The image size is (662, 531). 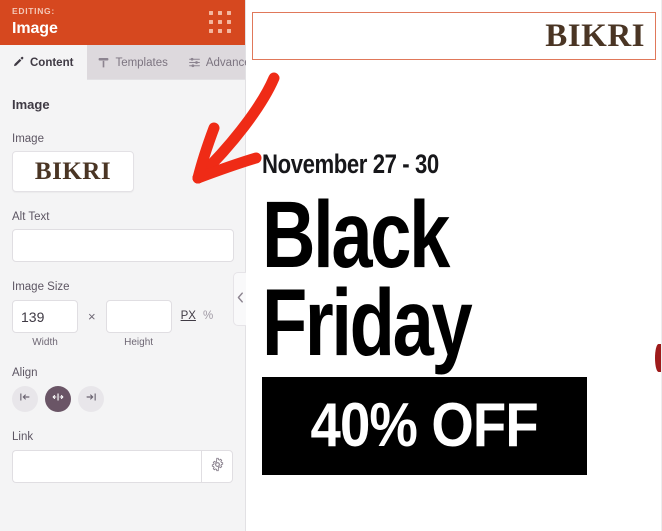 I want to click on align-right-icon, so click(x=91, y=399).